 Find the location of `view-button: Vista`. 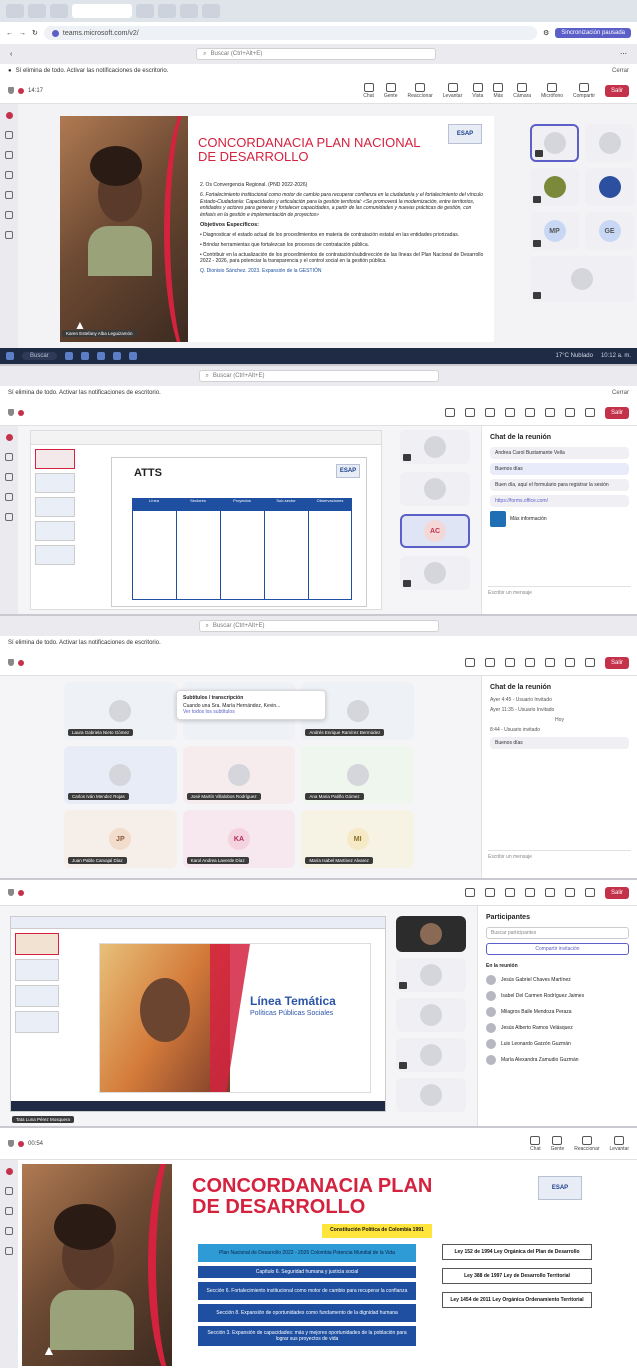

view-button: Vista is located at coordinates (477, 90).